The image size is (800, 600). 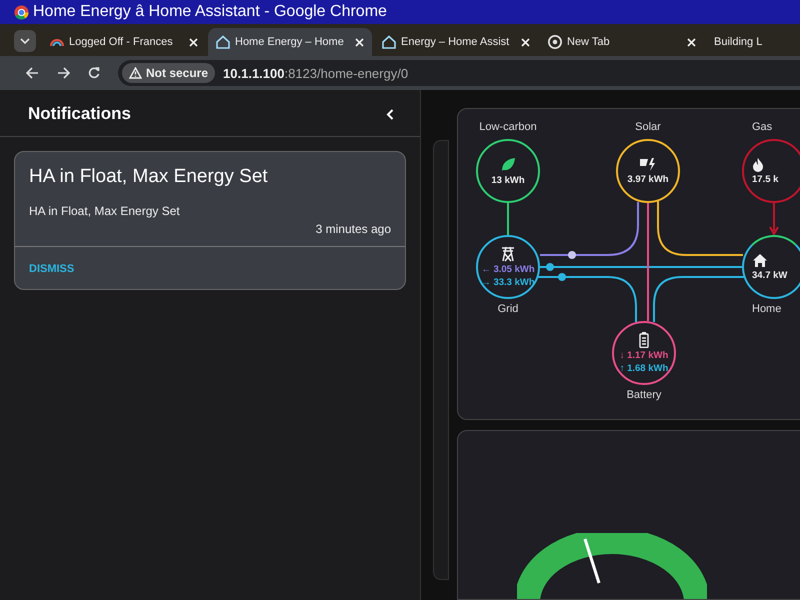 What do you see at coordinates (758, 164) in the screenshot?
I see `flame-icon` at bounding box center [758, 164].